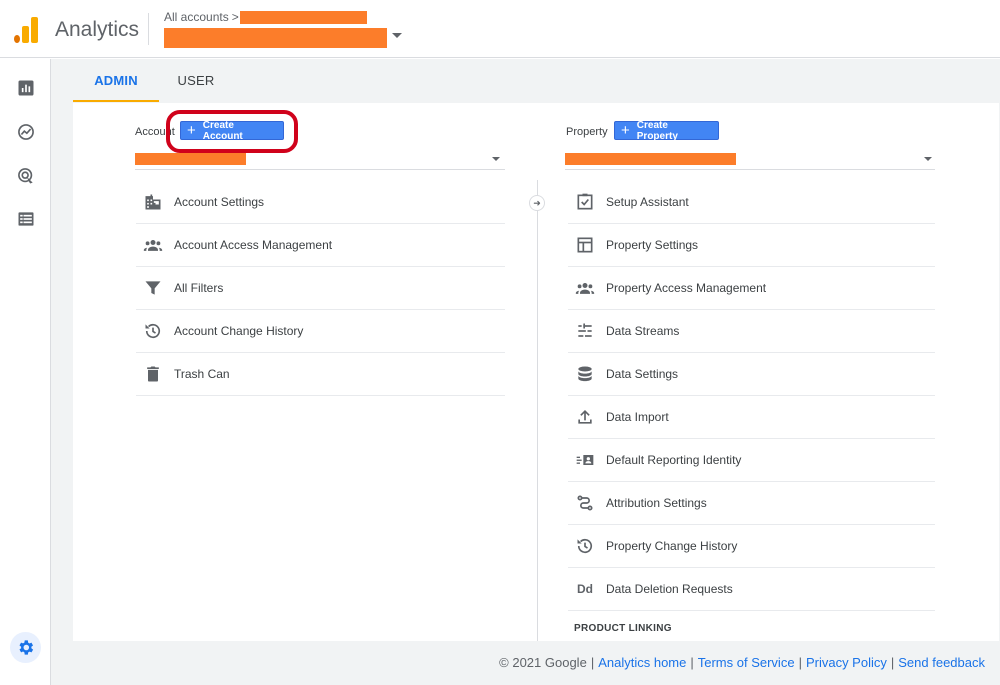 This screenshot has height=685, width=1000. What do you see at coordinates (153, 202) in the screenshot?
I see `building-icon` at bounding box center [153, 202].